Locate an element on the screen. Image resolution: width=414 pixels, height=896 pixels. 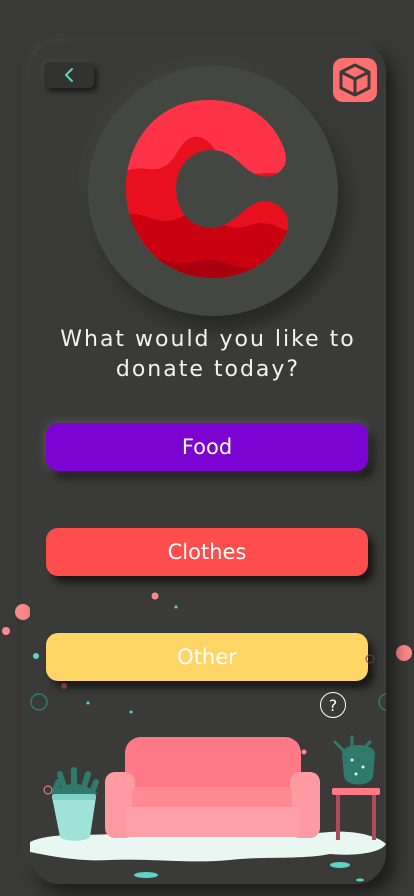
plant-left is located at coordinates (74, 804).